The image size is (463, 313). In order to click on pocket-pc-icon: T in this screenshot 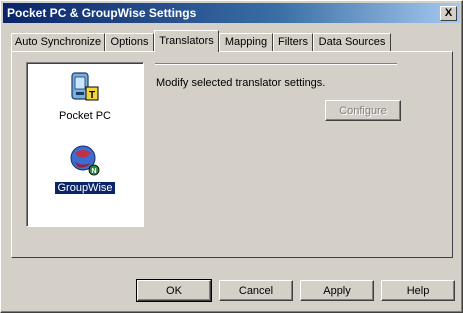, I will do `click(85, 86)`.